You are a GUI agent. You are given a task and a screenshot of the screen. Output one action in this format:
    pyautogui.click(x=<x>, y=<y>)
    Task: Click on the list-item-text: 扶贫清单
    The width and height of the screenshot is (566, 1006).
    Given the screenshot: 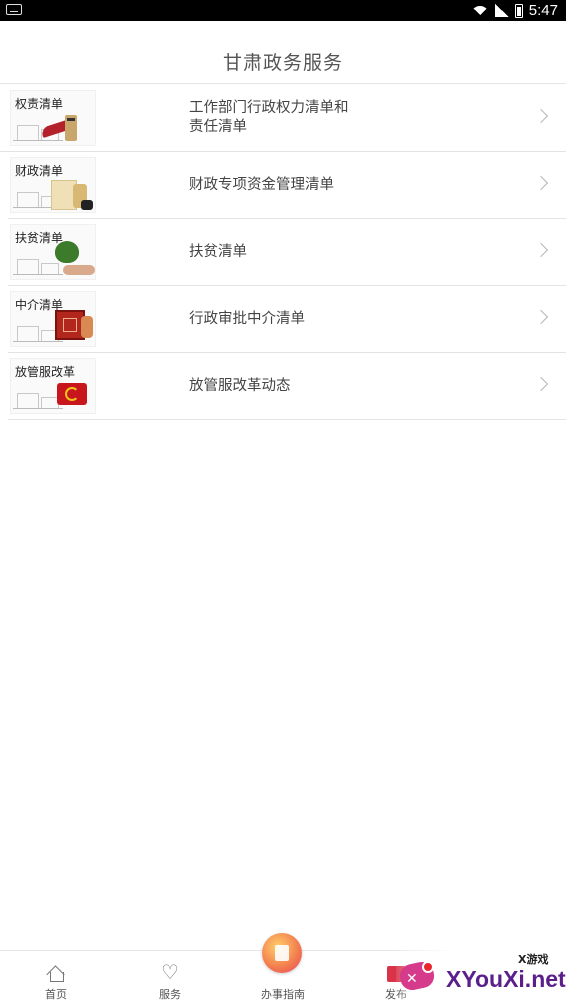 What is the action you would take?
    pyautogui.click(x=289, y=252)
    